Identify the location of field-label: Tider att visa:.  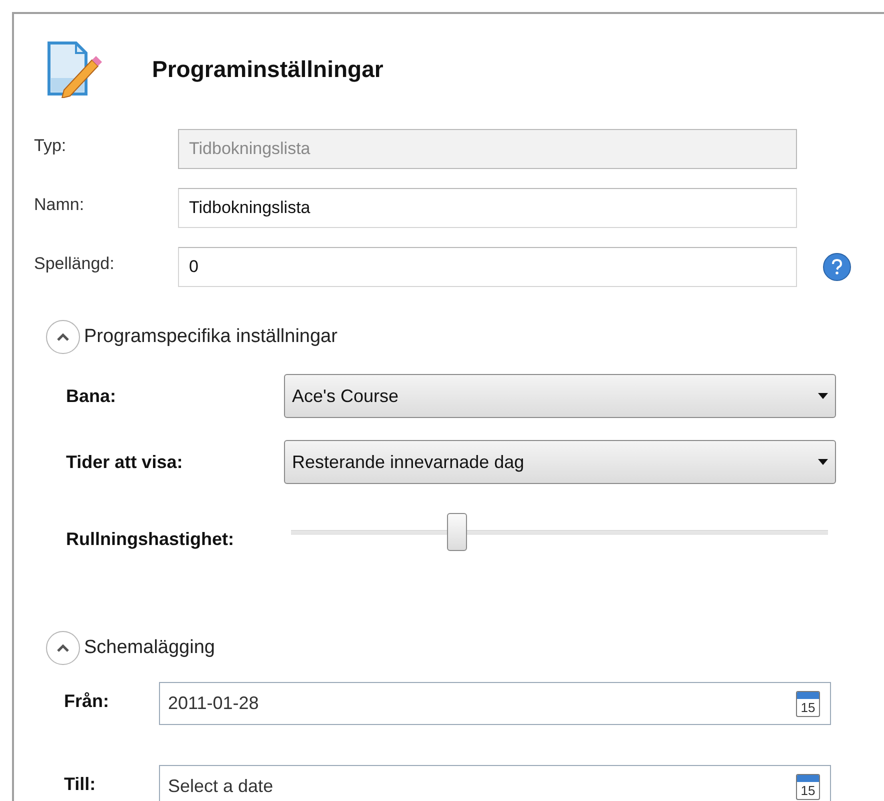
(125, 462).